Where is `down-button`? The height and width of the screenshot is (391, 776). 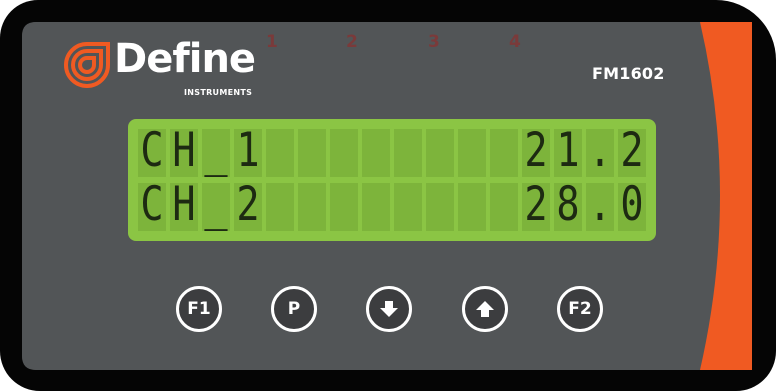 down-button is located at coordinates (389, 309).